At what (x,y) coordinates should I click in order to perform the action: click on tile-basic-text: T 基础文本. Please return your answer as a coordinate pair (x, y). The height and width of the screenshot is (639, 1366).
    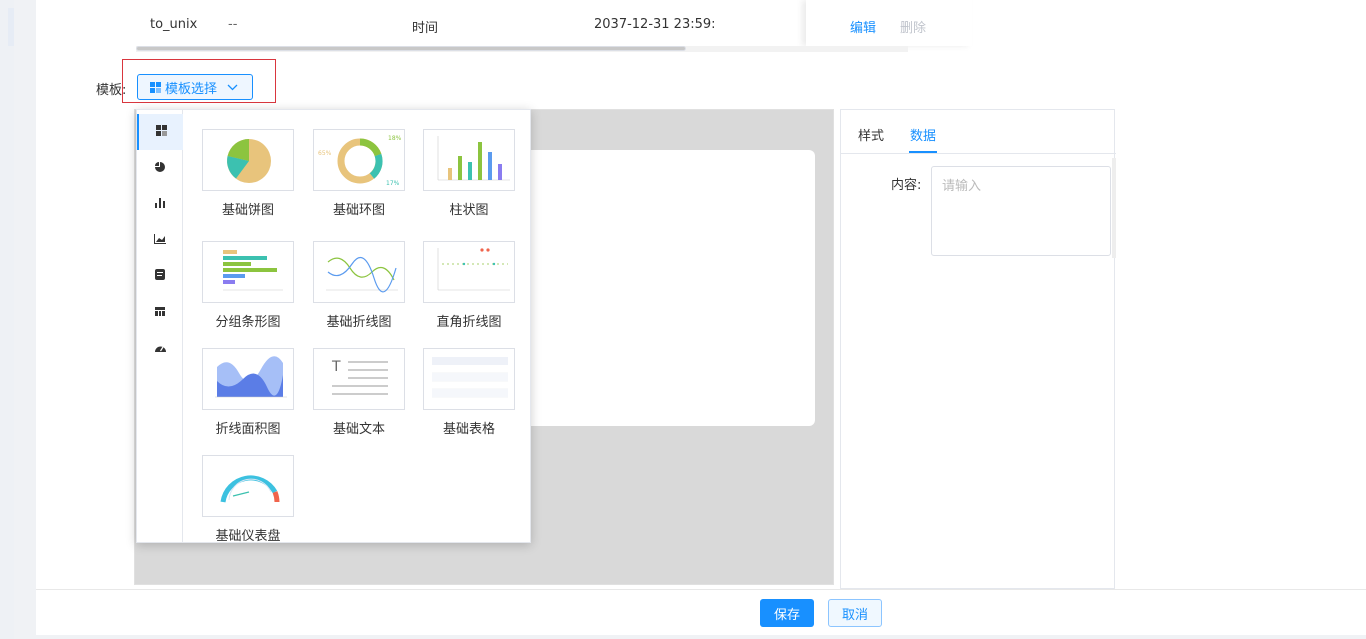
    Looking at the image, I should click on (359, 392).